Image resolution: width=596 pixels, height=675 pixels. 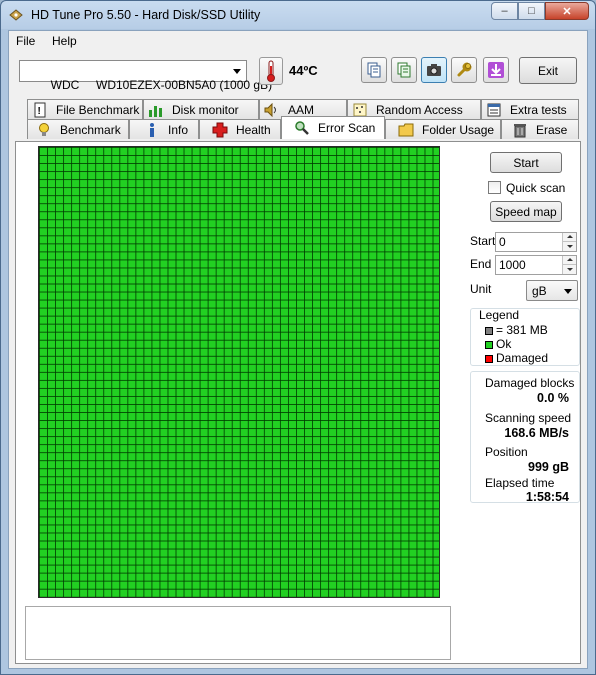 What do you see at coordinates (502, 242) in the screenshot?
I see `start-value: 0` at bounding box center [502, 242].